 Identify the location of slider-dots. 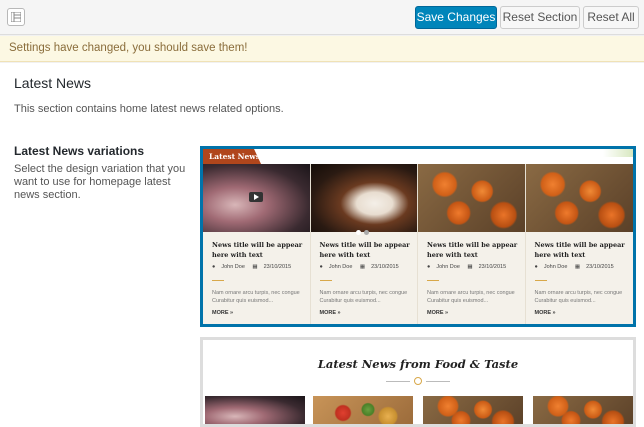
(365, 228).